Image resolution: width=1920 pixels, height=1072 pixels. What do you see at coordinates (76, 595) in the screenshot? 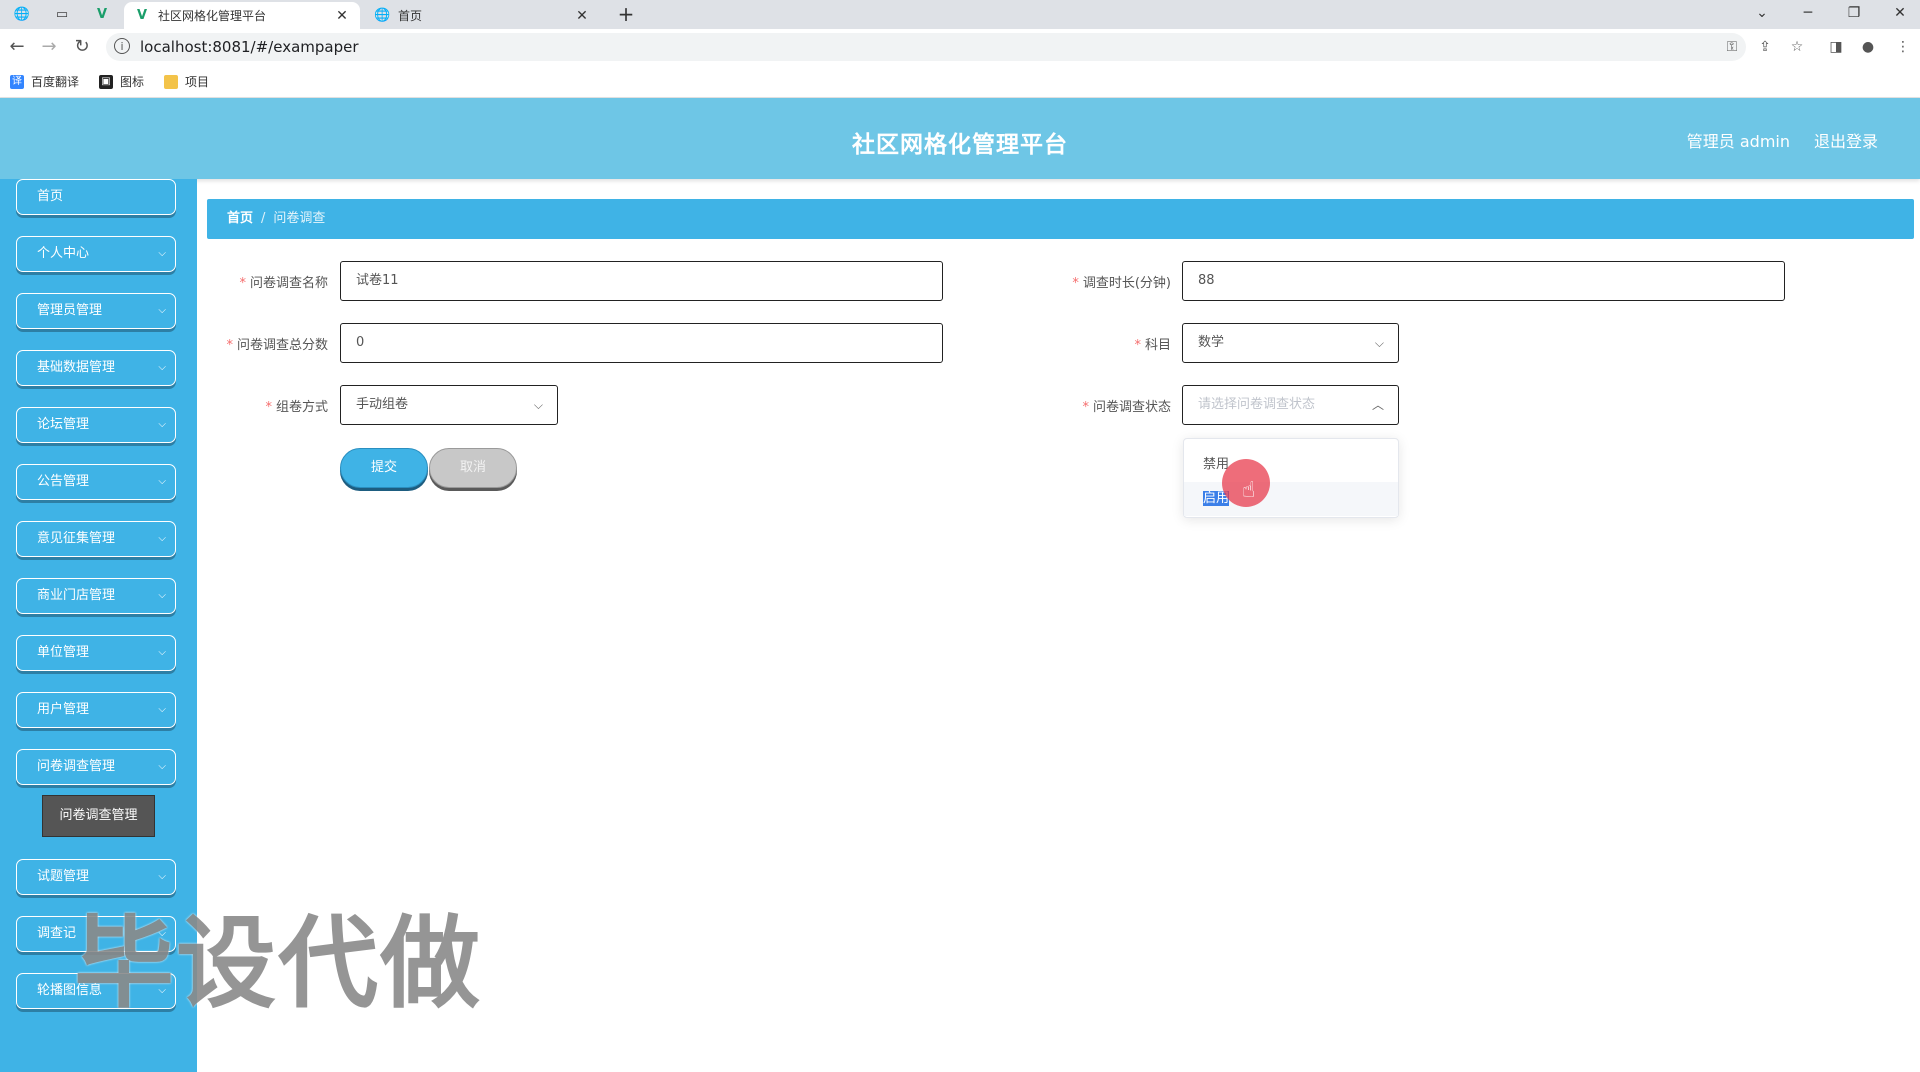
I see `sidebar-item-label: 商业门店管理` at bounding box center [76, 595].